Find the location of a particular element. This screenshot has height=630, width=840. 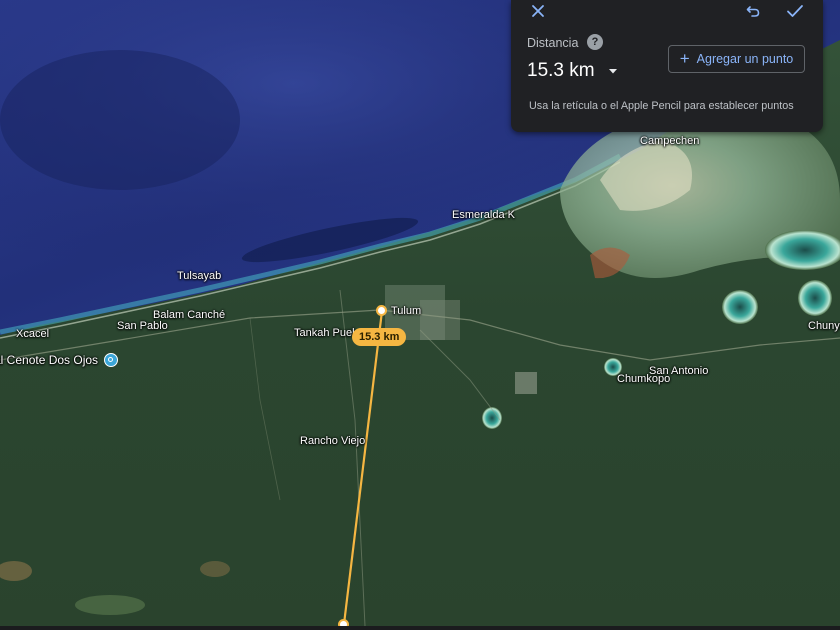

place-label-campechen: Campechen is located at coordinates (670, 141).